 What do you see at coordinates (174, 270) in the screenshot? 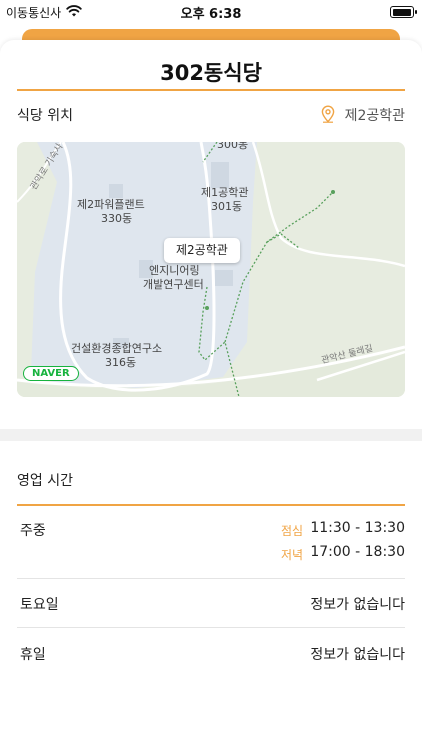
I see `map-label-engineering-center-1: 엔지니어링` at bounding box center [174, 270].